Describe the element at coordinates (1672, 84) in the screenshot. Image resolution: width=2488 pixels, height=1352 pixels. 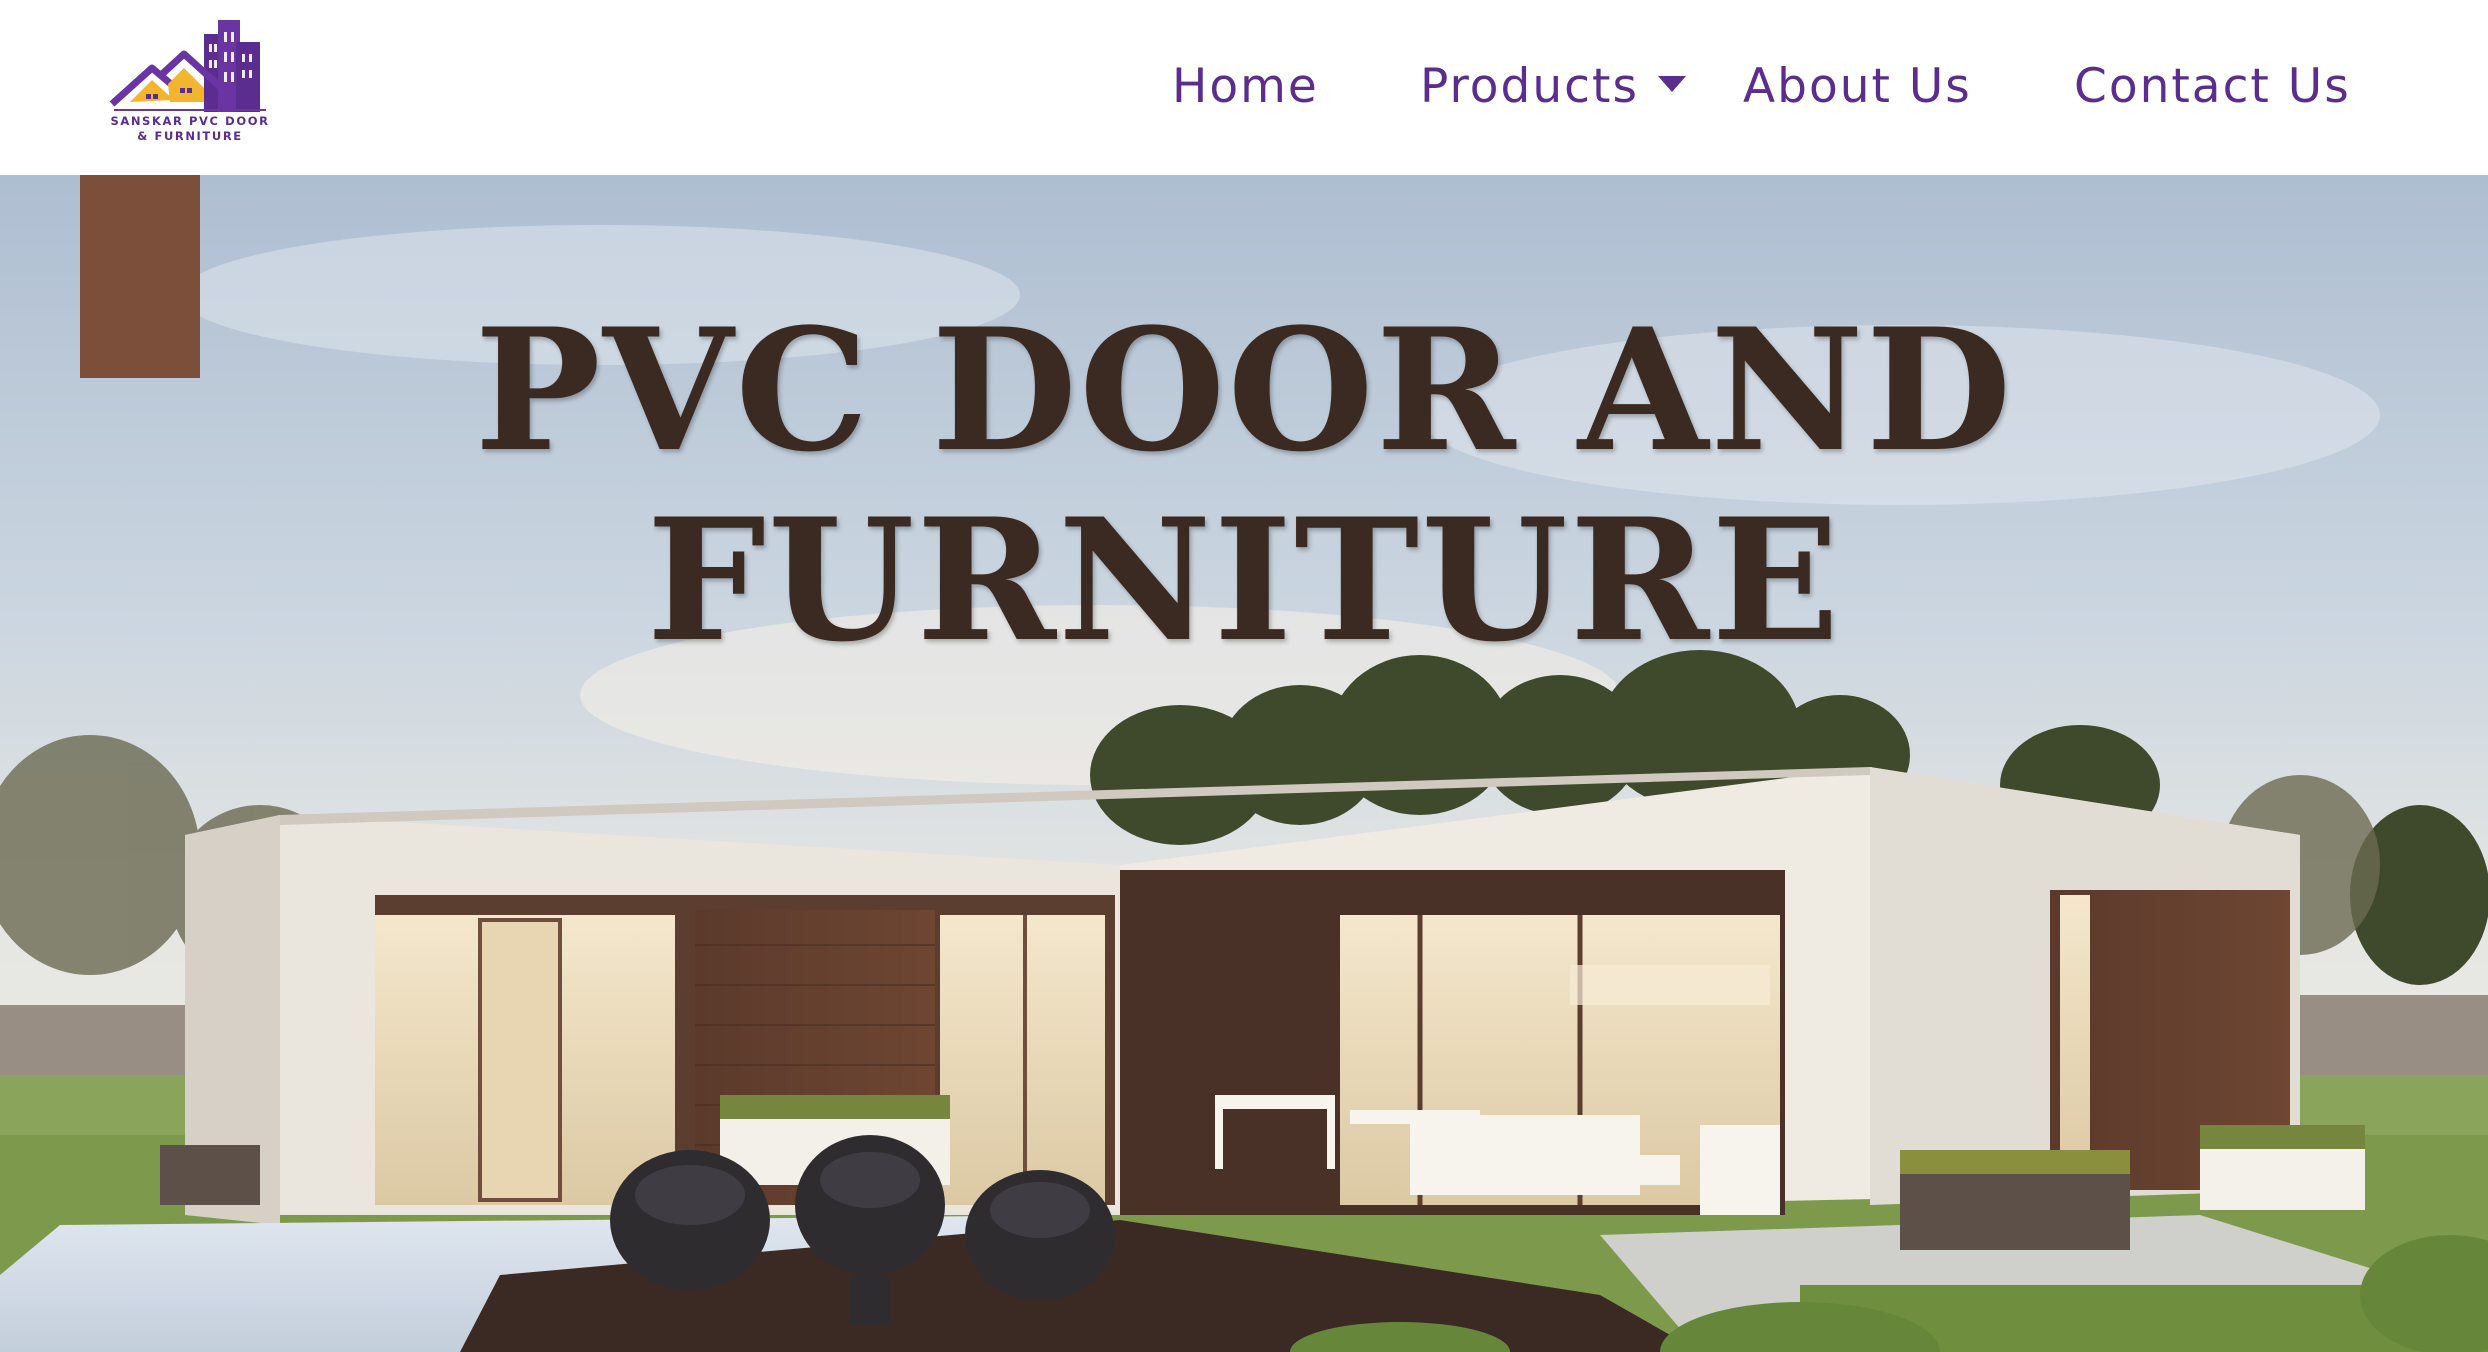
I see `caret-down-icon` at that location.